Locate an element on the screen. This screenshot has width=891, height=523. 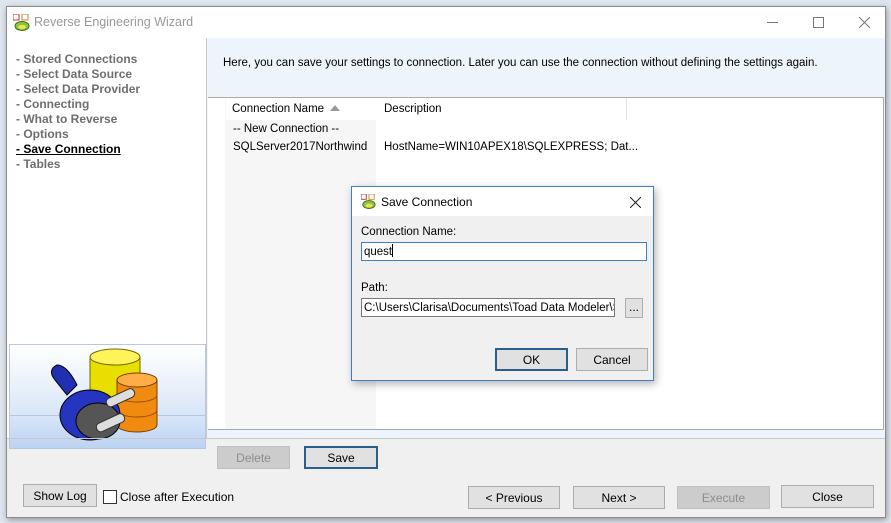
database-plug-icon is located at coordinates (104, 394).